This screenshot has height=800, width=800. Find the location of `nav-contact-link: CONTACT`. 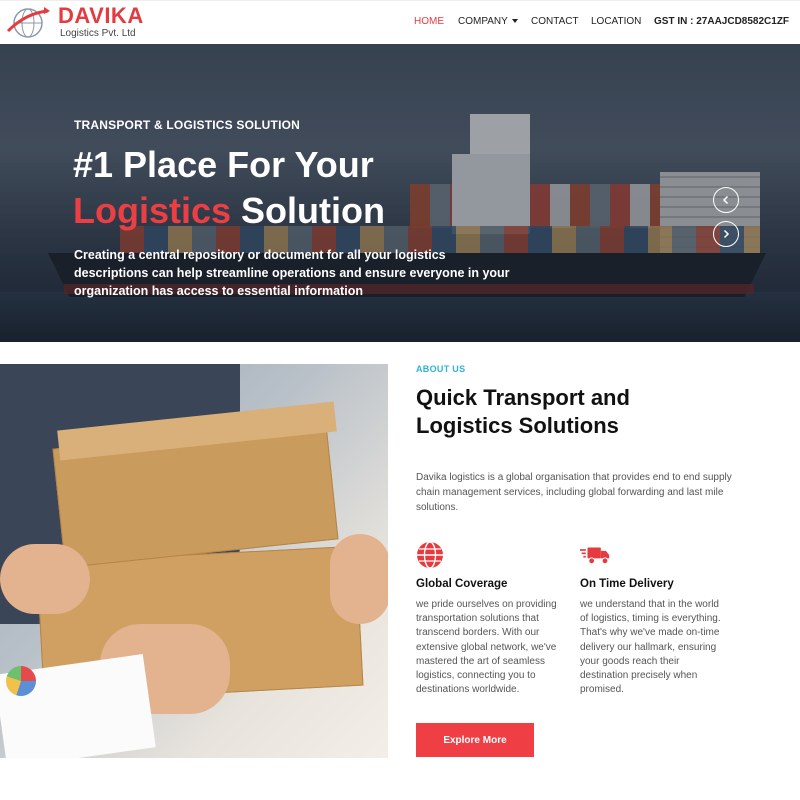

nav-contact-link: CONTACT is located at coordinates (555, 21).